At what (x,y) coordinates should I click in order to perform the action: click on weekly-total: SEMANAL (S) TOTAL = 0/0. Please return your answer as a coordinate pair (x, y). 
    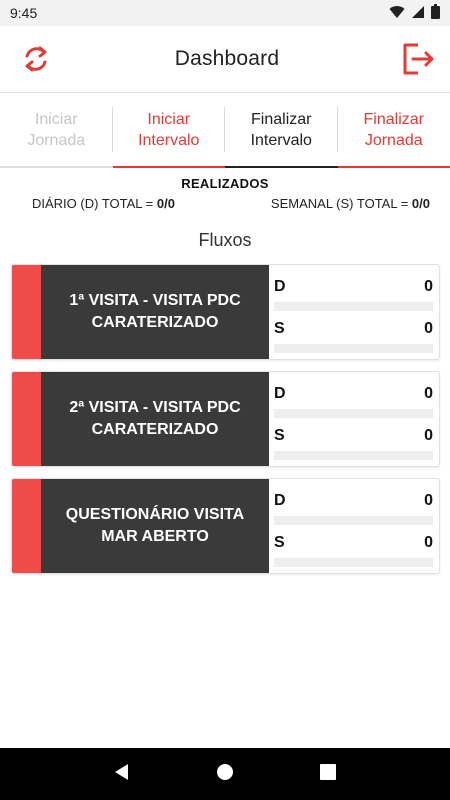
    Looking at the image, I should click on (350, 203).